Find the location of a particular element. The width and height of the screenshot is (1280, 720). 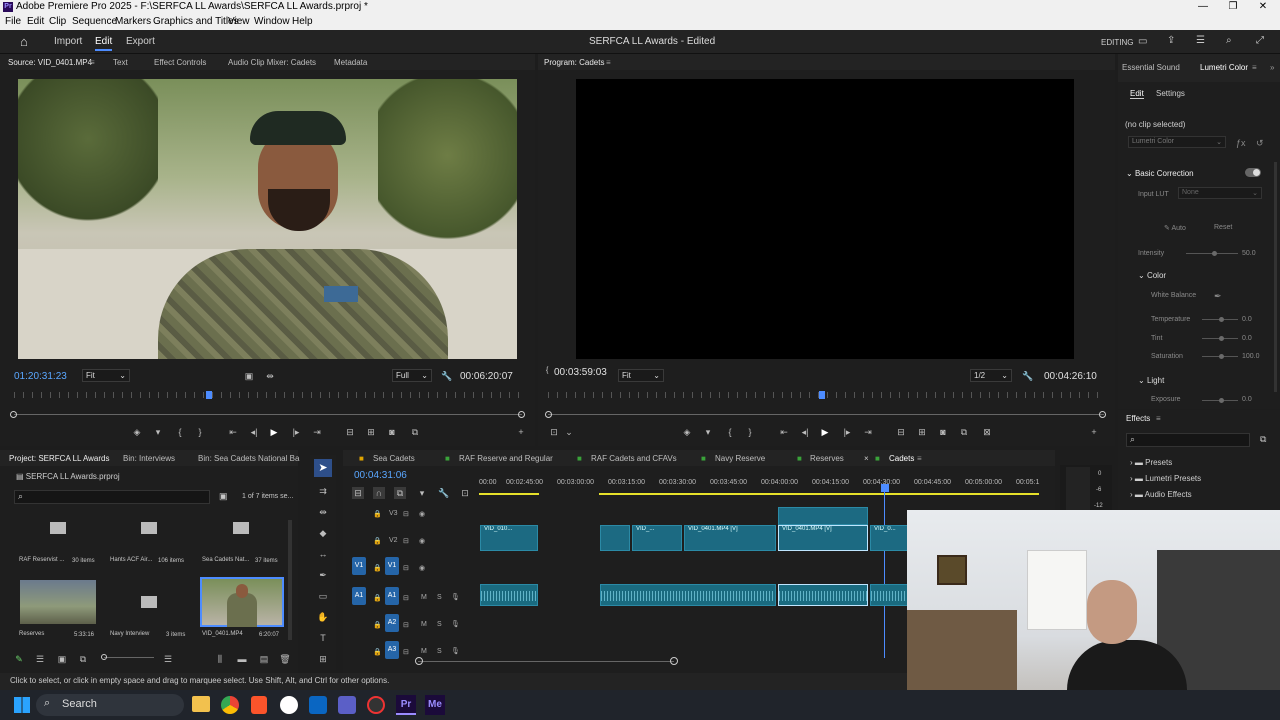

davinci-icon is located at coordinates (376, 705).